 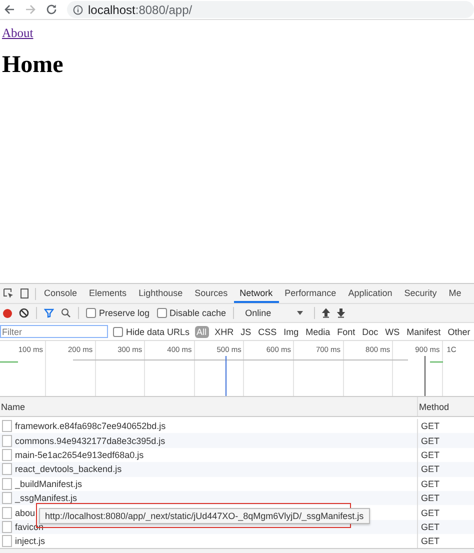 I want to click on request-name: inject.js, so click(x=30, y=541).